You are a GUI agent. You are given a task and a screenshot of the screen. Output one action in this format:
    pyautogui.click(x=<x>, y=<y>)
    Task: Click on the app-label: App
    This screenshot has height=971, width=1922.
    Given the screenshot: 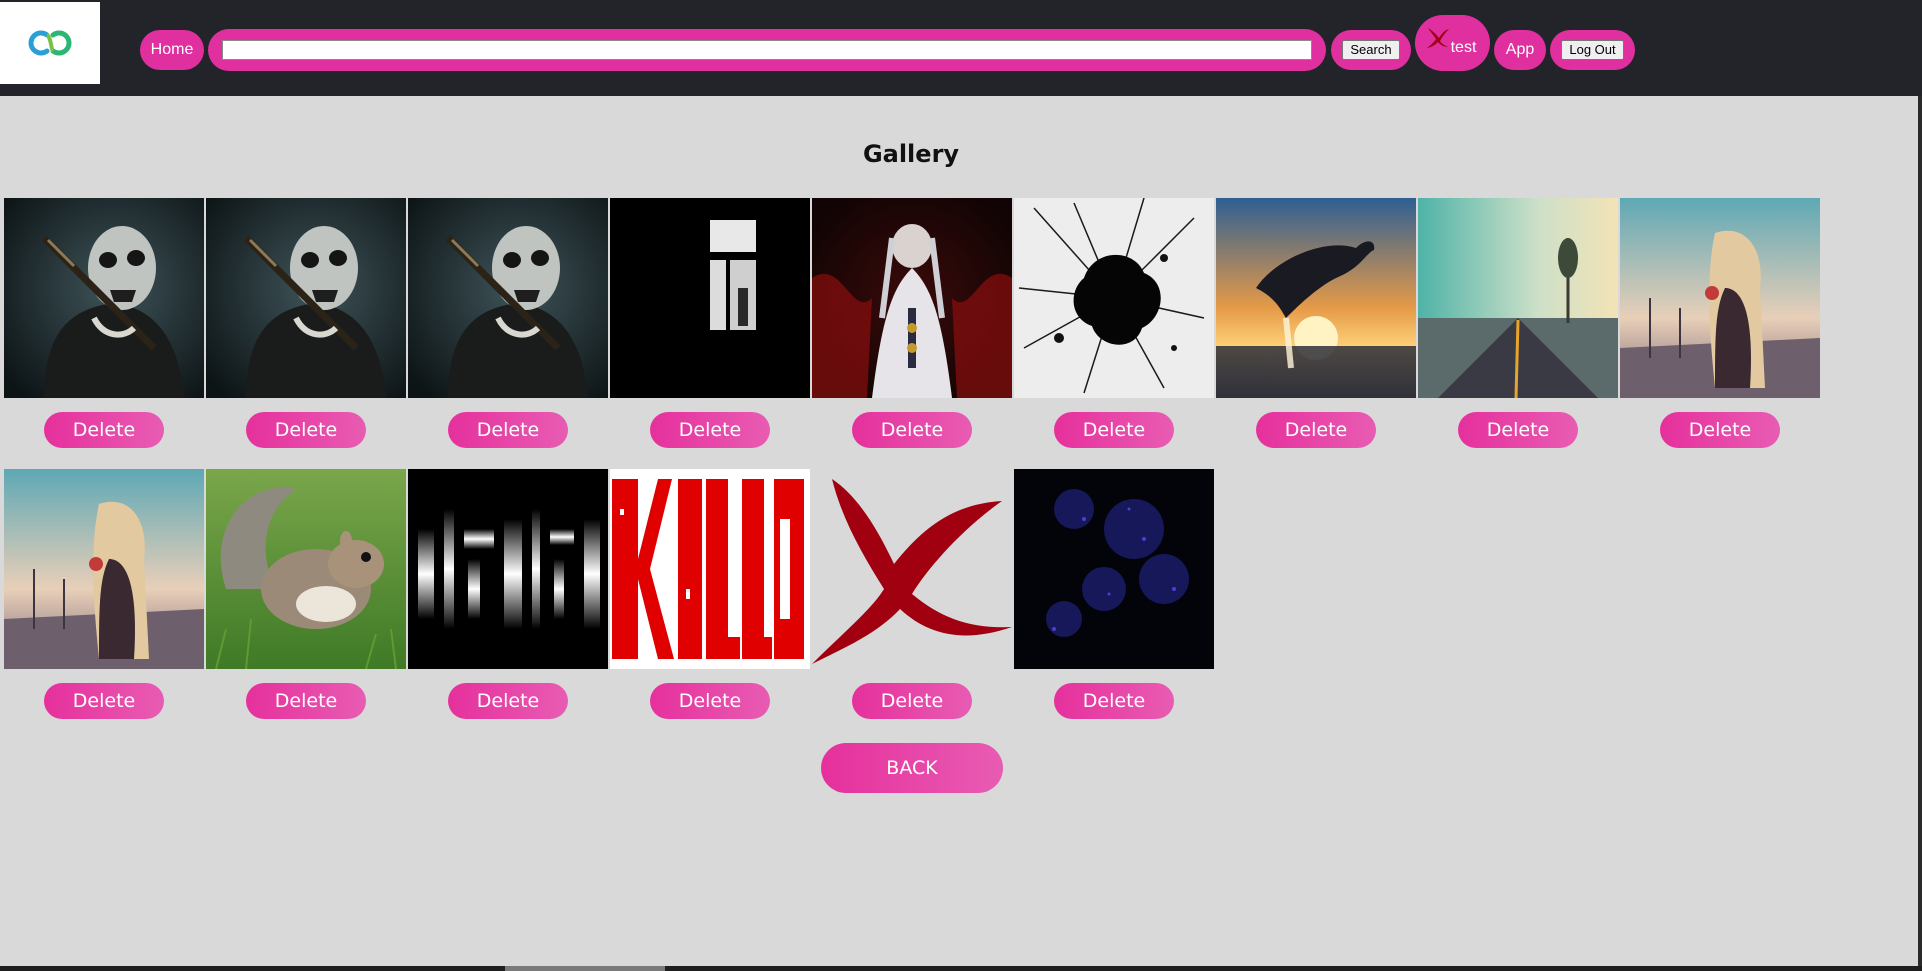 What is the action you would take?
    pyautogui.click(x=1520, y=49)
    